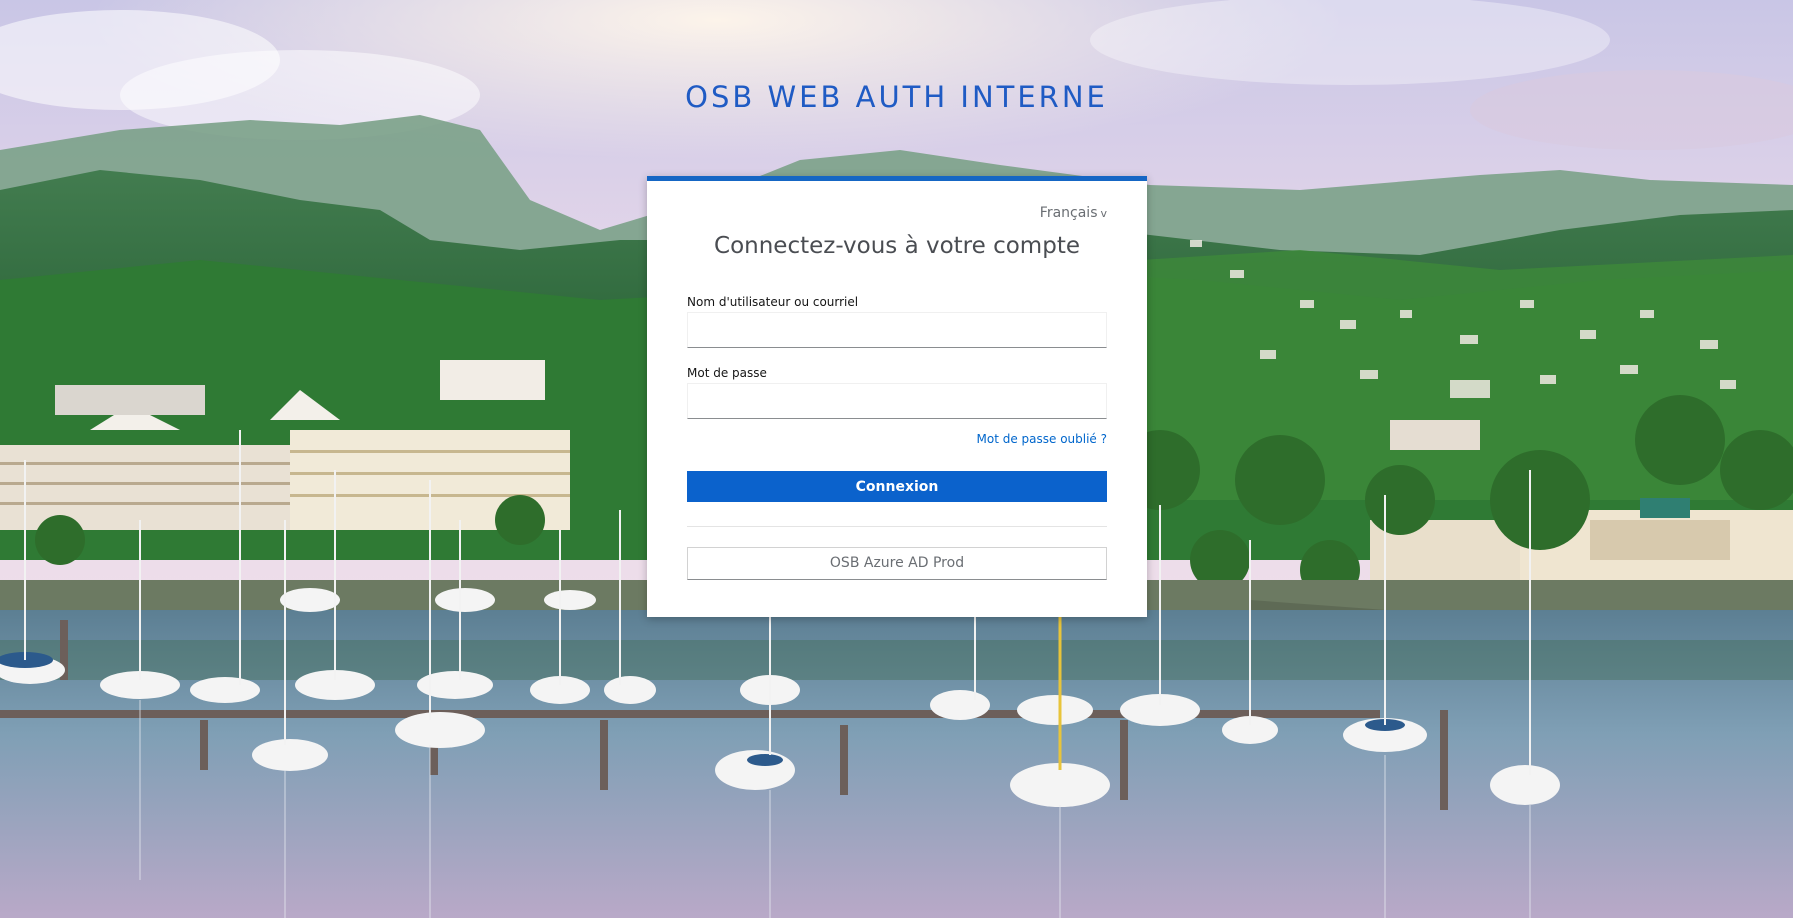 The width and height of the screenshot is (1793, 918). Describe the element at coordinates (896, 97) in the screenshot. I see `realm-title: OSB WEB AUTH INTERNE` at that location.